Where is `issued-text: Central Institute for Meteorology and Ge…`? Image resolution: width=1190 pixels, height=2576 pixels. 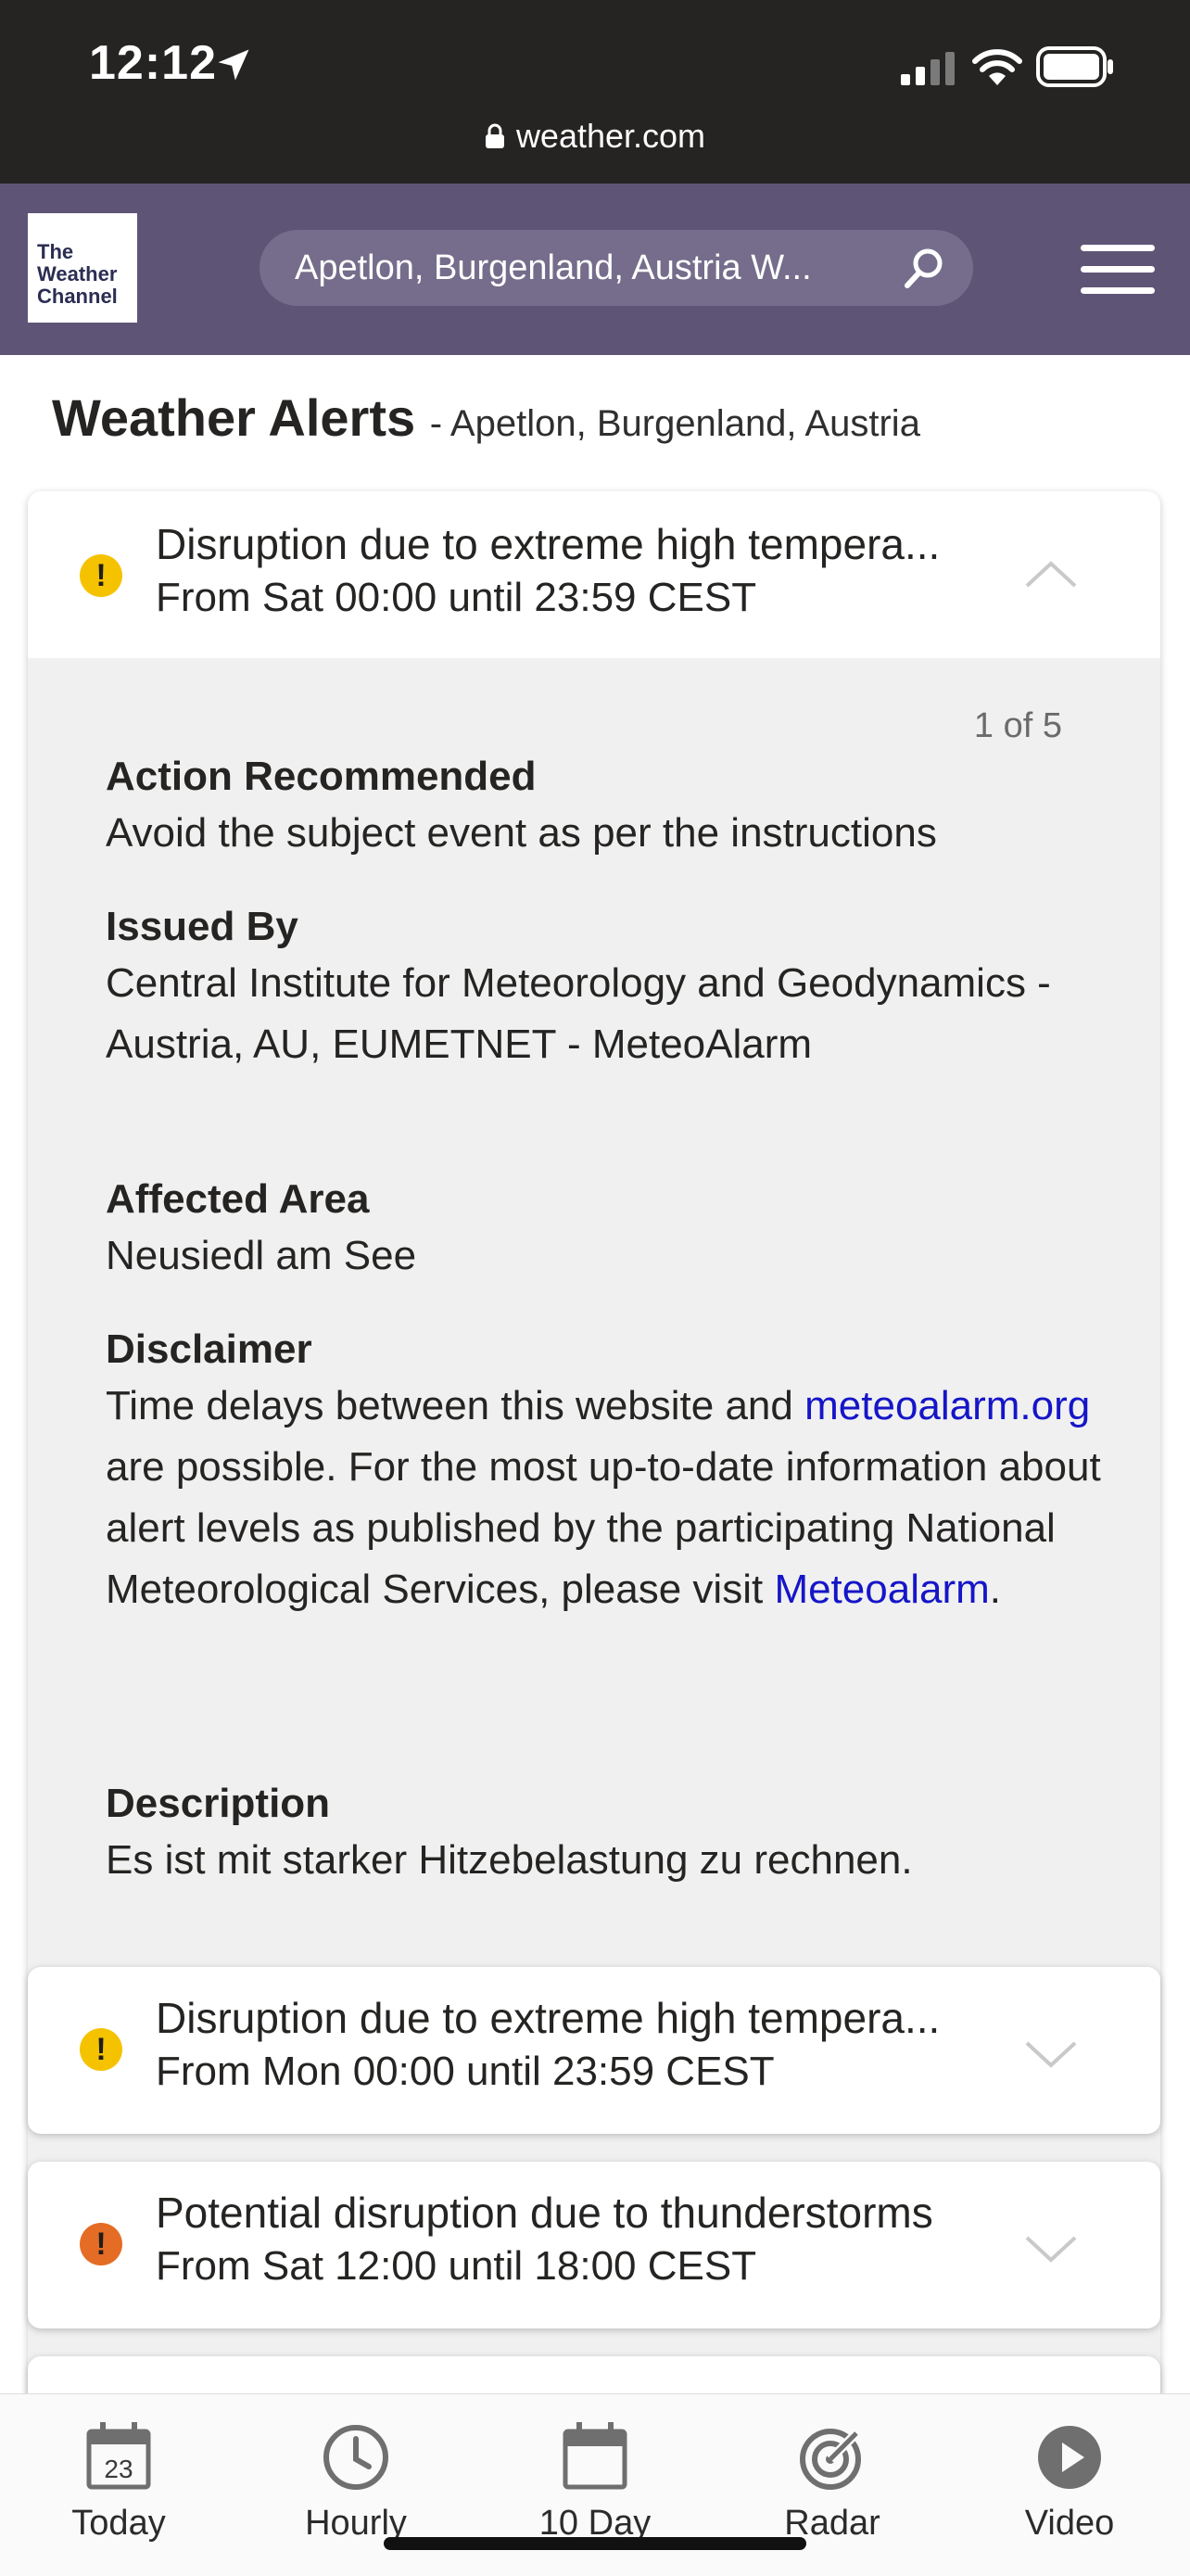 issued-text: Central Institute for Meteorology and Ge… is located at coordinates (578, 1013).